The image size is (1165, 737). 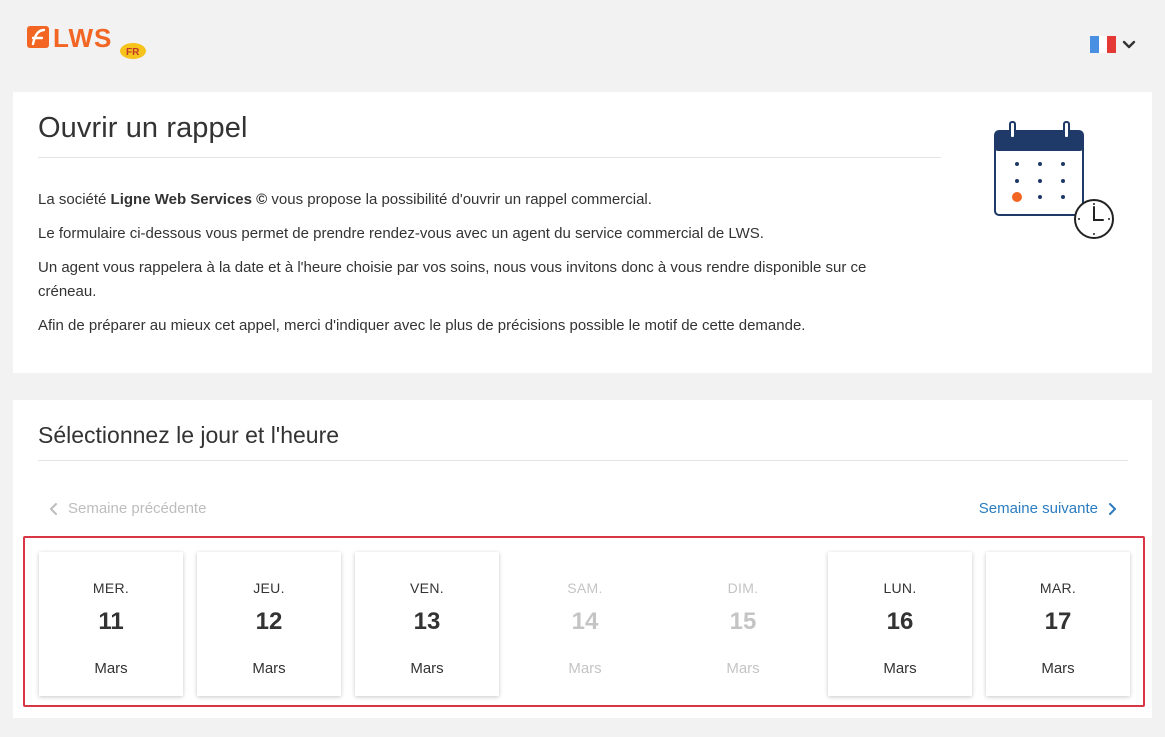 I want to click on day-number: 12, so click(x=269, y=621).